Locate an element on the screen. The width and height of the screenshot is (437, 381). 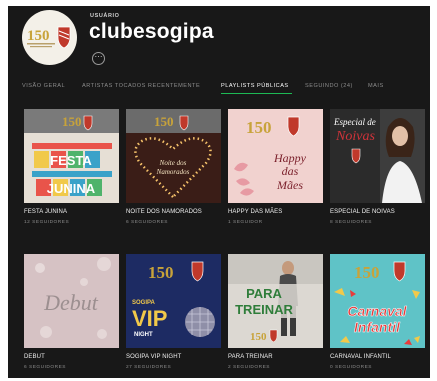
more-options-button: ··· is located at coordinates (98, 58).